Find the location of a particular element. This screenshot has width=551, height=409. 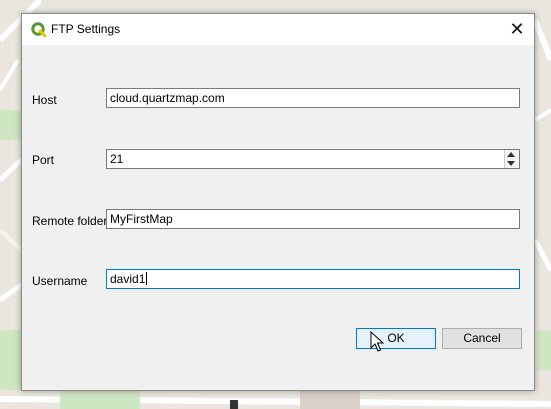

remote-folder-input: MyFirstMap is located at coordinates (313, 219).